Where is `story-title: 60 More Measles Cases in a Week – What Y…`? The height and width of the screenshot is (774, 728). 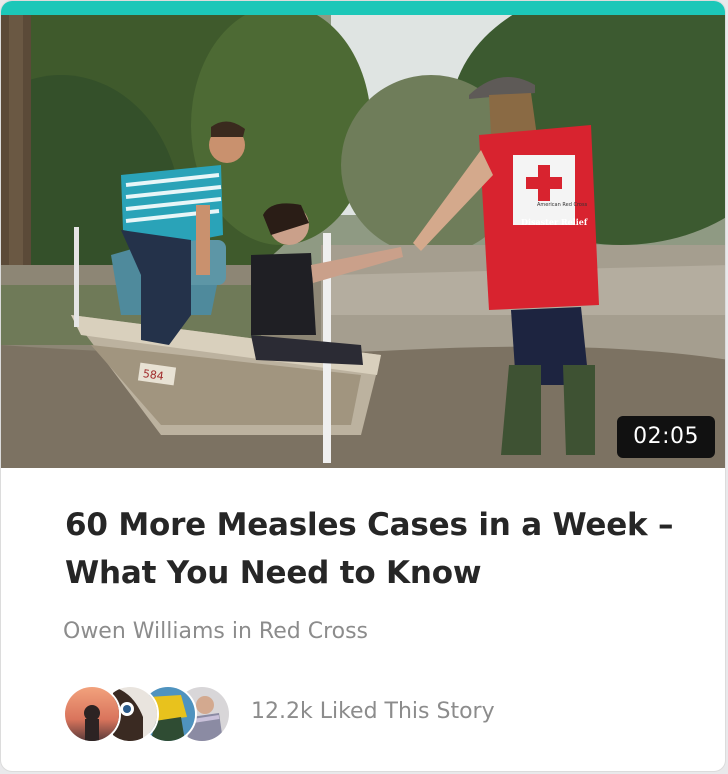
story-title: 60 More Measles Cases in a Week – What Y… is located at coordinates (375, 549).